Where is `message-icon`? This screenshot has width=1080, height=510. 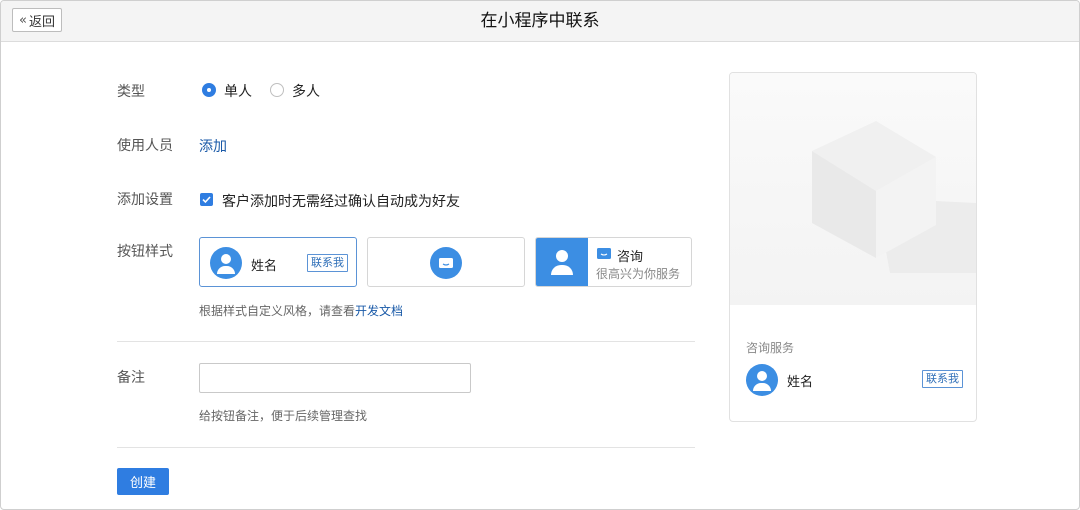
message-icon is located at coordinates (446, 263).